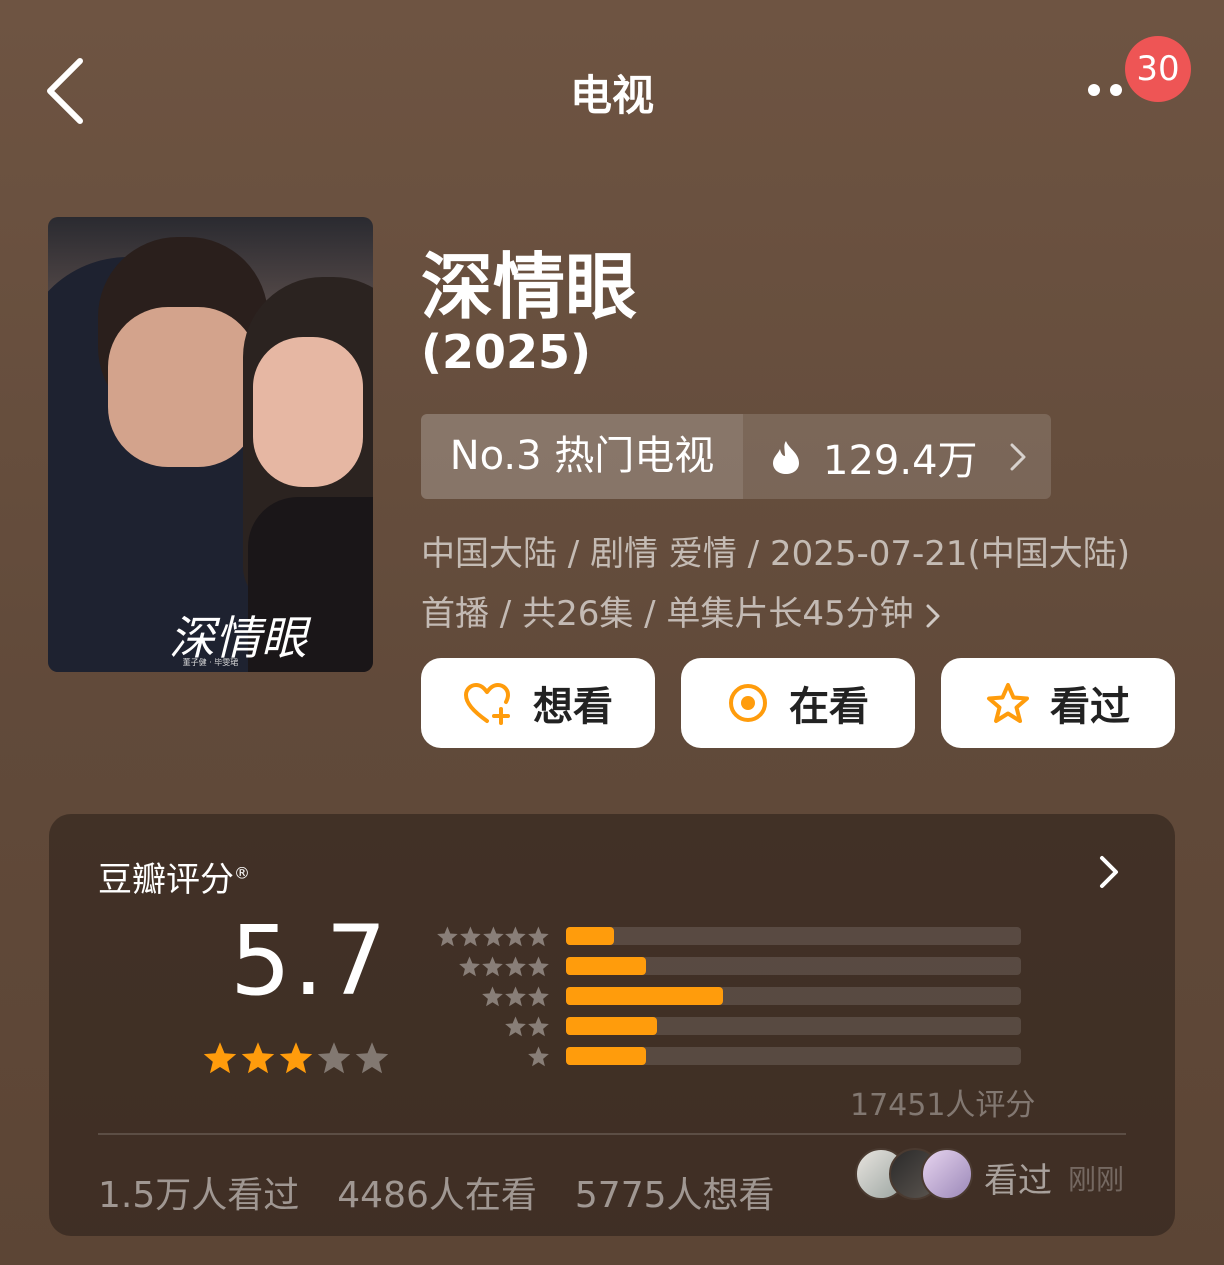 This screenshot has width=1224, height=1265. What do you see at coordinates (611, 95) in the screenshot?
I see `page-title: 电视` at bounding box center [611, 95].